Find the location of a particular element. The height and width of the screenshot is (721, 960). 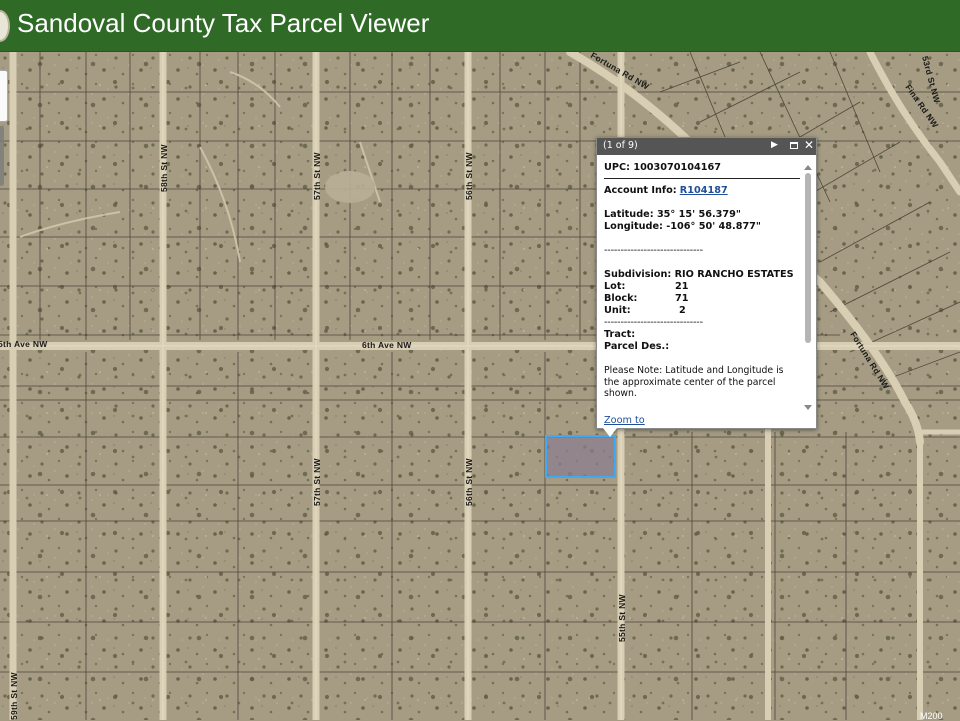

unit-value: 2 is located at coordinates (682, 310).